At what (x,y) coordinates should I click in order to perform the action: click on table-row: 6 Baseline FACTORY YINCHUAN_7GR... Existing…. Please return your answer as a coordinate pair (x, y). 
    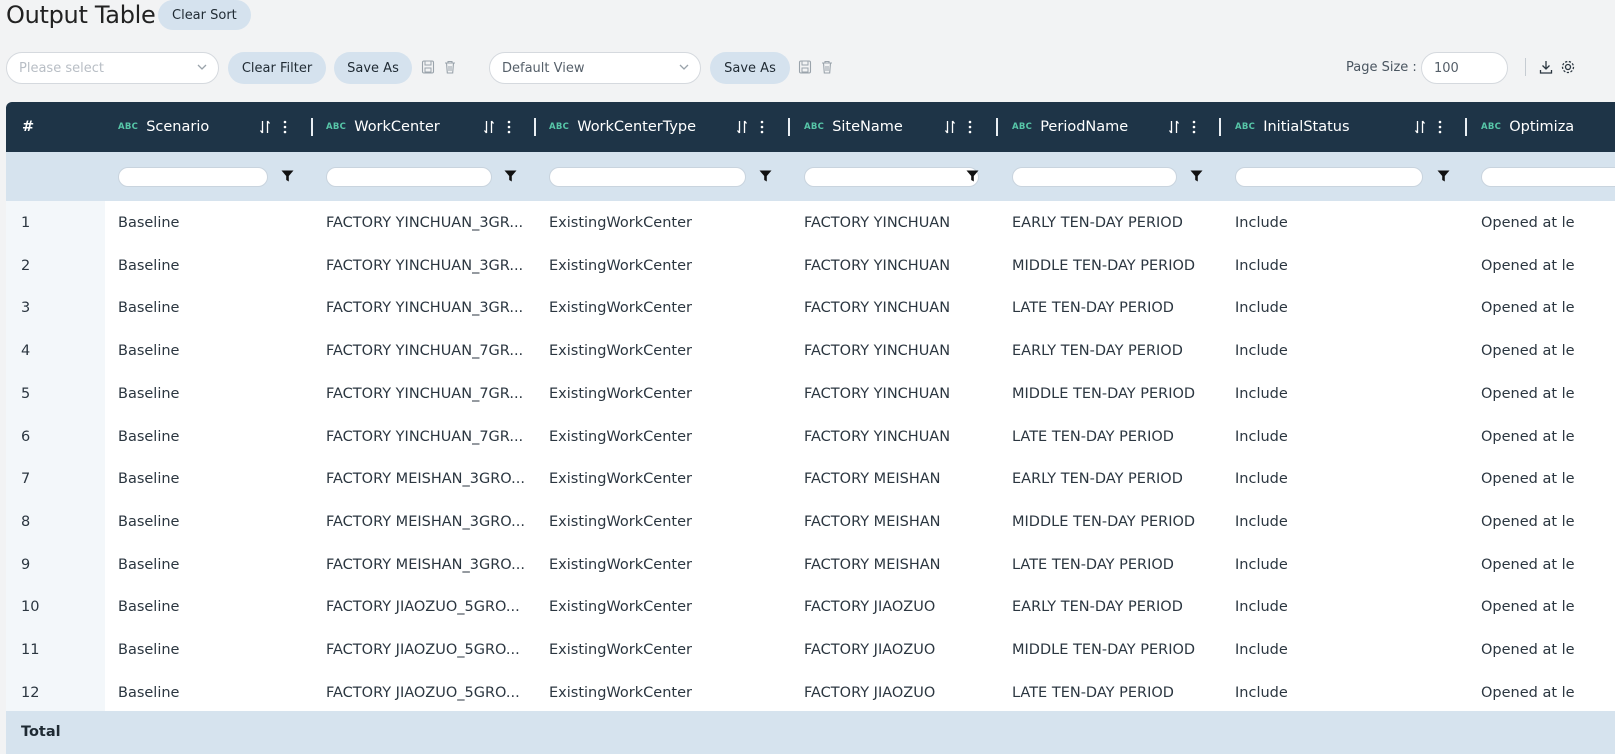
    Looking at the image, I should click on (810, 437).